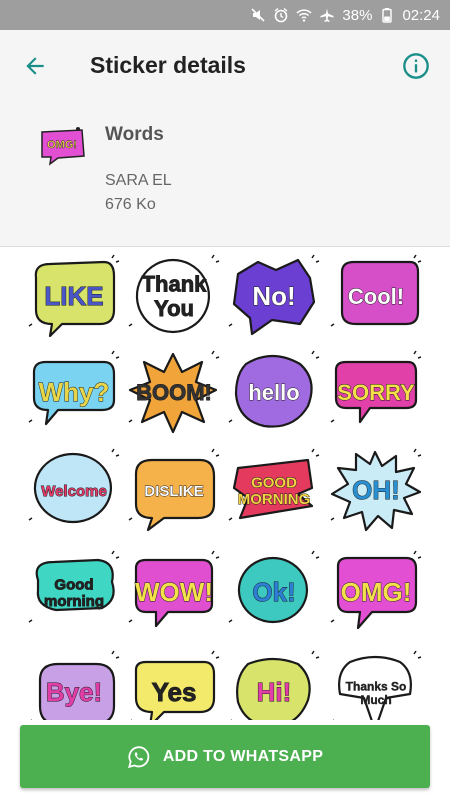 The height and width of the screenshot is (800, 450). I want to click on sticker-text: Thanks So, so click(376, 687).